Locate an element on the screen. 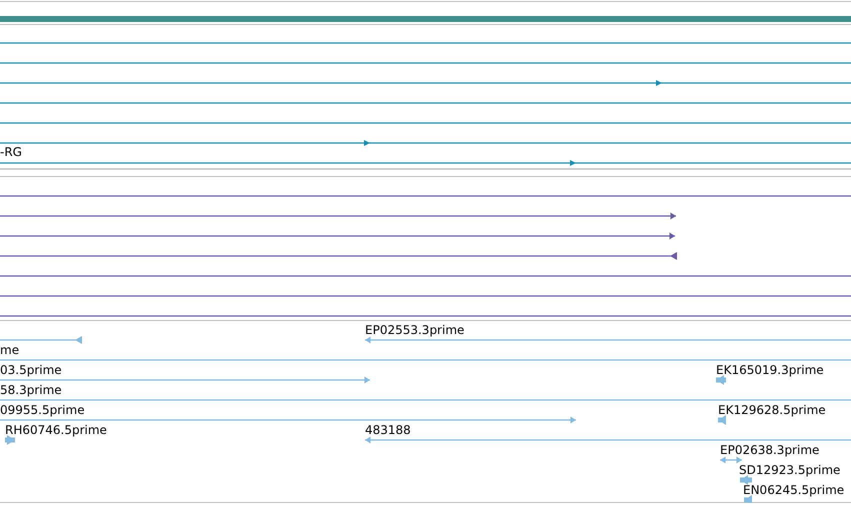  feature-label: EP02638.3prime is located at coordinates (770, 450).